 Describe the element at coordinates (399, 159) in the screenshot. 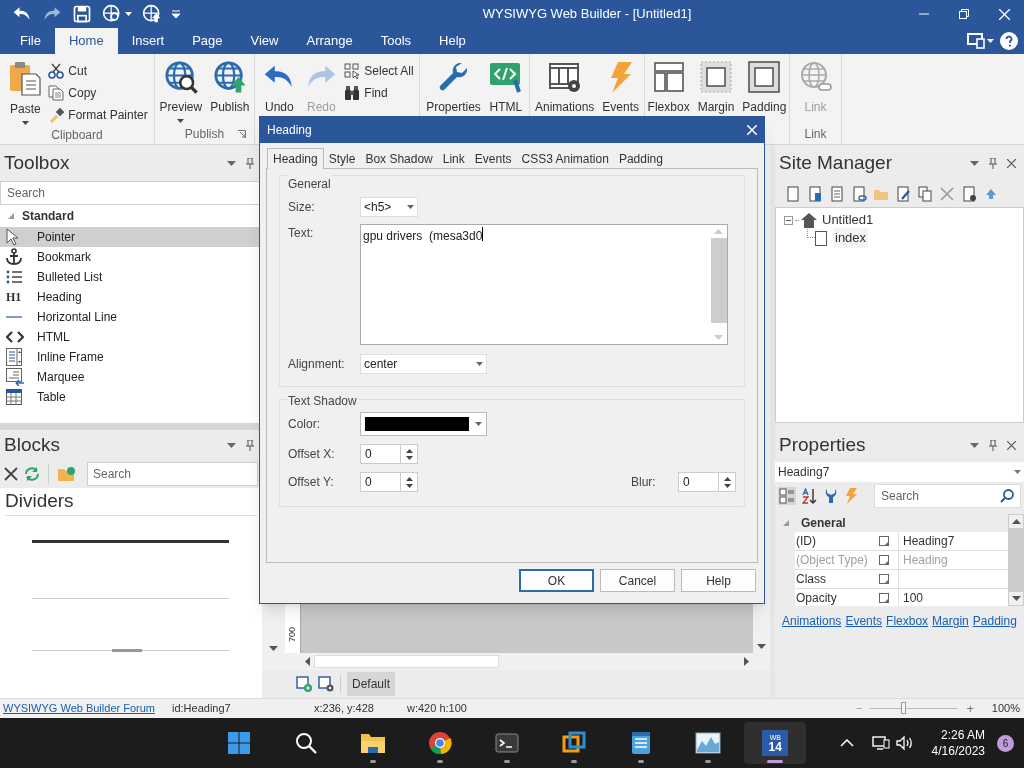

I see `dialog-tab: Box Shadow` at that location.